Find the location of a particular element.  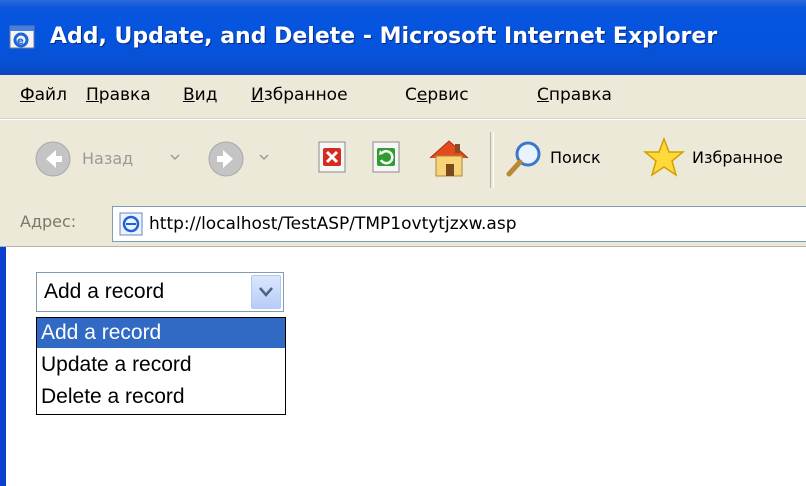

ie-window-icon: e is located at coordinates (22, 37).